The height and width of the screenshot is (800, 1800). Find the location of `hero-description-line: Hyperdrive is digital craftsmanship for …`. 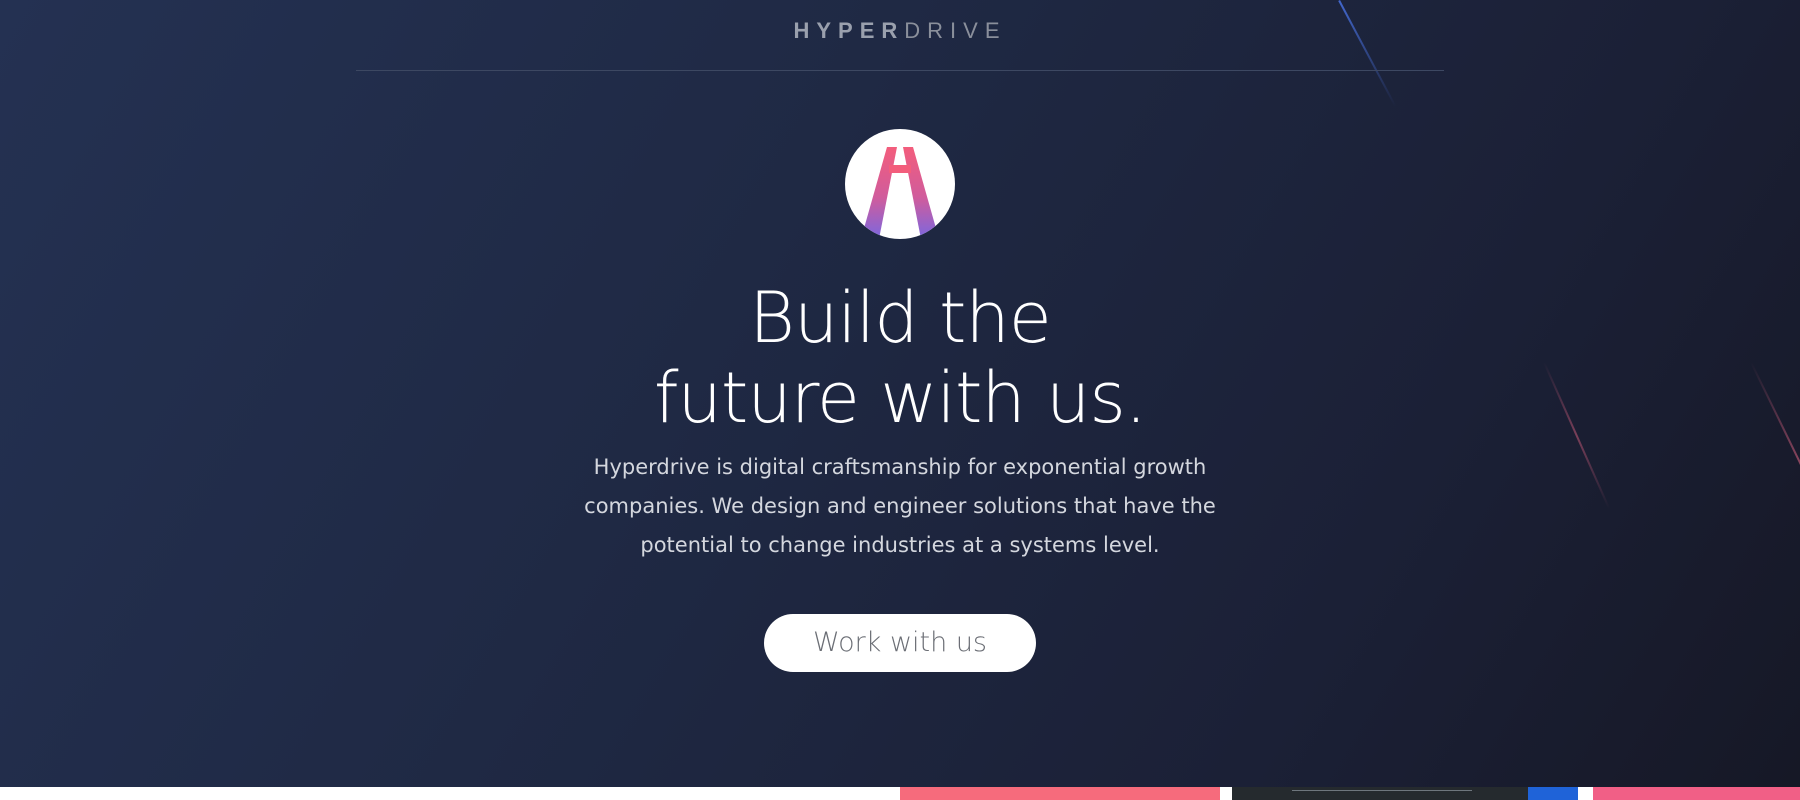

hero-description-line: Hyperdrive is digital craftsmanship for … is located at coordinates (900, 467).